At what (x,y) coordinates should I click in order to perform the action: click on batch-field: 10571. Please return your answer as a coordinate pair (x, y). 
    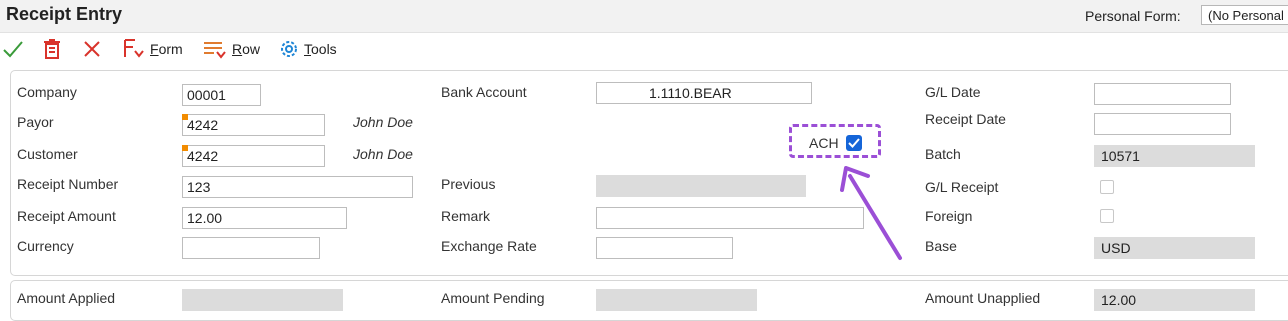
    Looking at the image, I should click on (1174, 156).